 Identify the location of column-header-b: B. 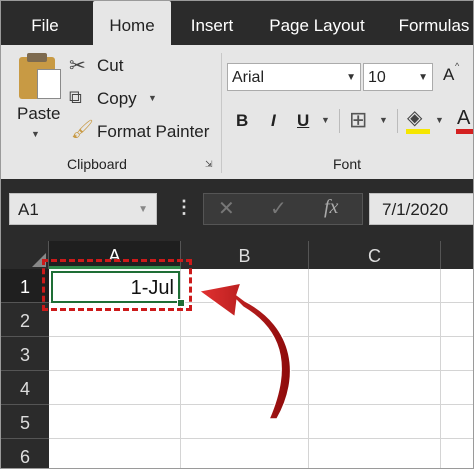
(245, 255).